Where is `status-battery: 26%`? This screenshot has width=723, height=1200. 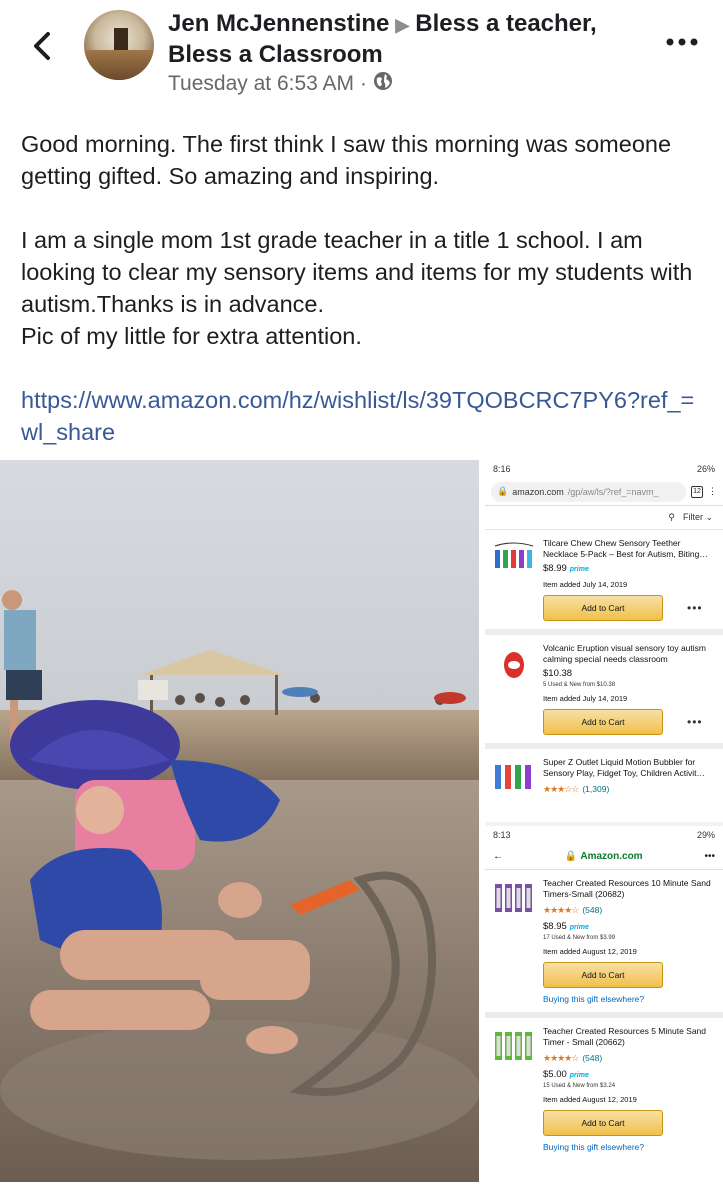 status-battery: 26% is located at coordinates (705, 469).